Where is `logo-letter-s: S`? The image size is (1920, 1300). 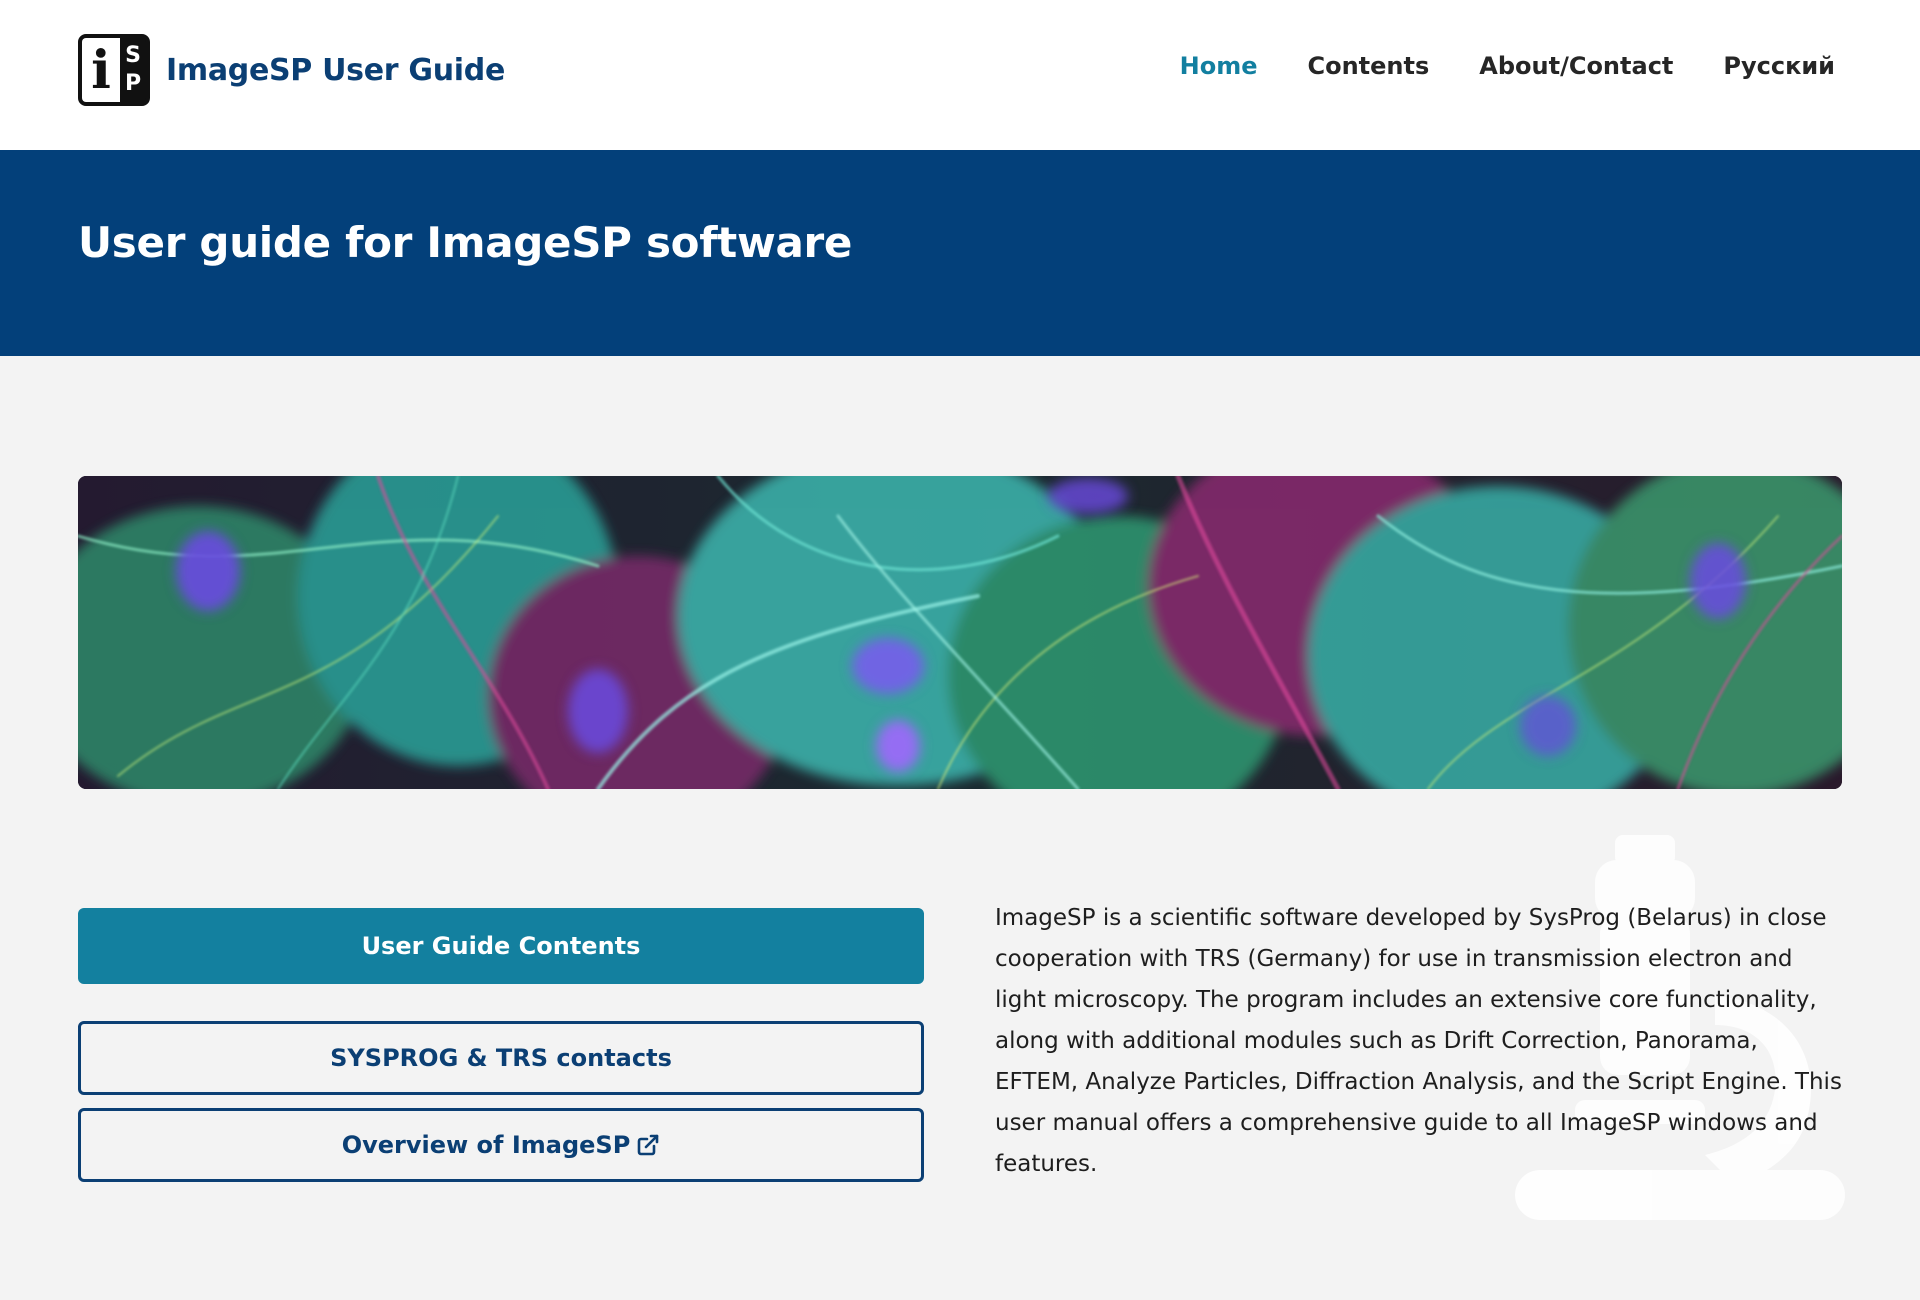 logo-letter-s: S is located at coordinates (133, 55).